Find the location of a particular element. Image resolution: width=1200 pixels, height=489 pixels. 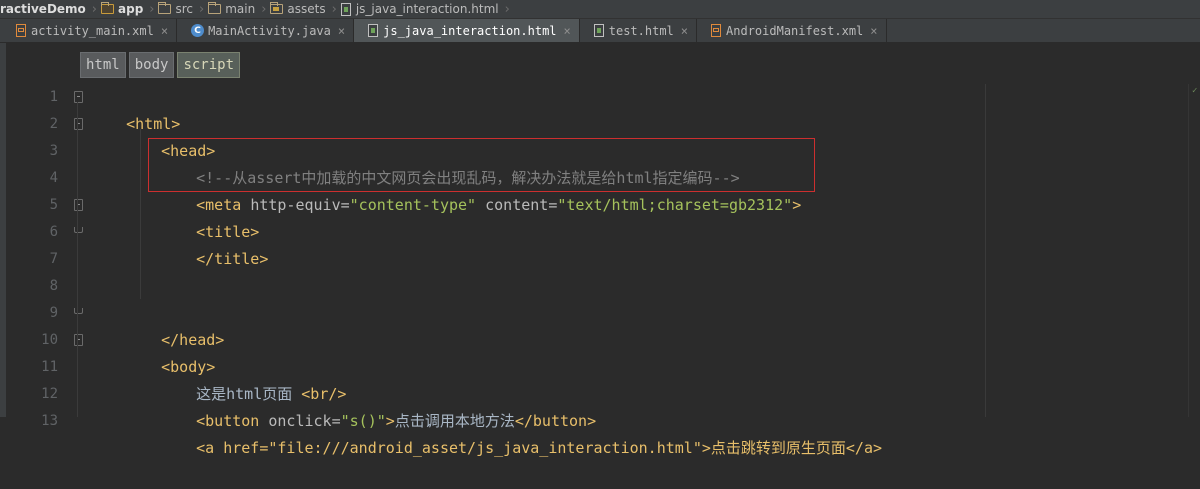

tag-chip-script: script is located at coordinates (209, 65).